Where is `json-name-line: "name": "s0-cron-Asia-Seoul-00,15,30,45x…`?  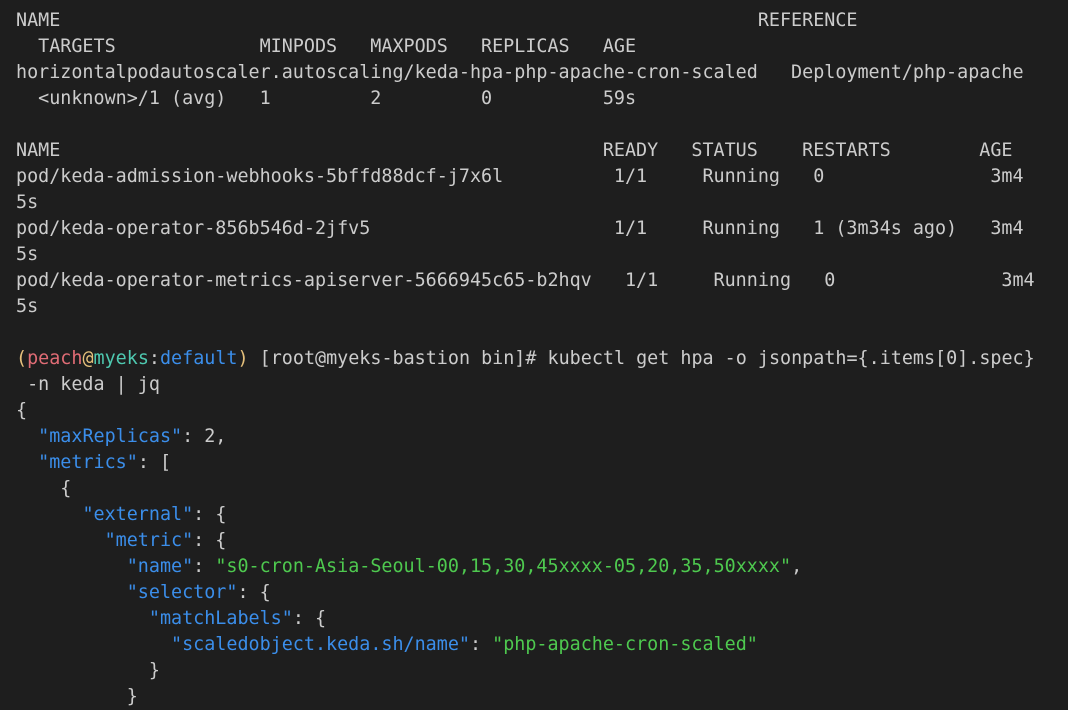
json-name-line: "name": "s0-cron-Asia-Seoul-00,15,30,45x… is located at coordinates (542, 567).